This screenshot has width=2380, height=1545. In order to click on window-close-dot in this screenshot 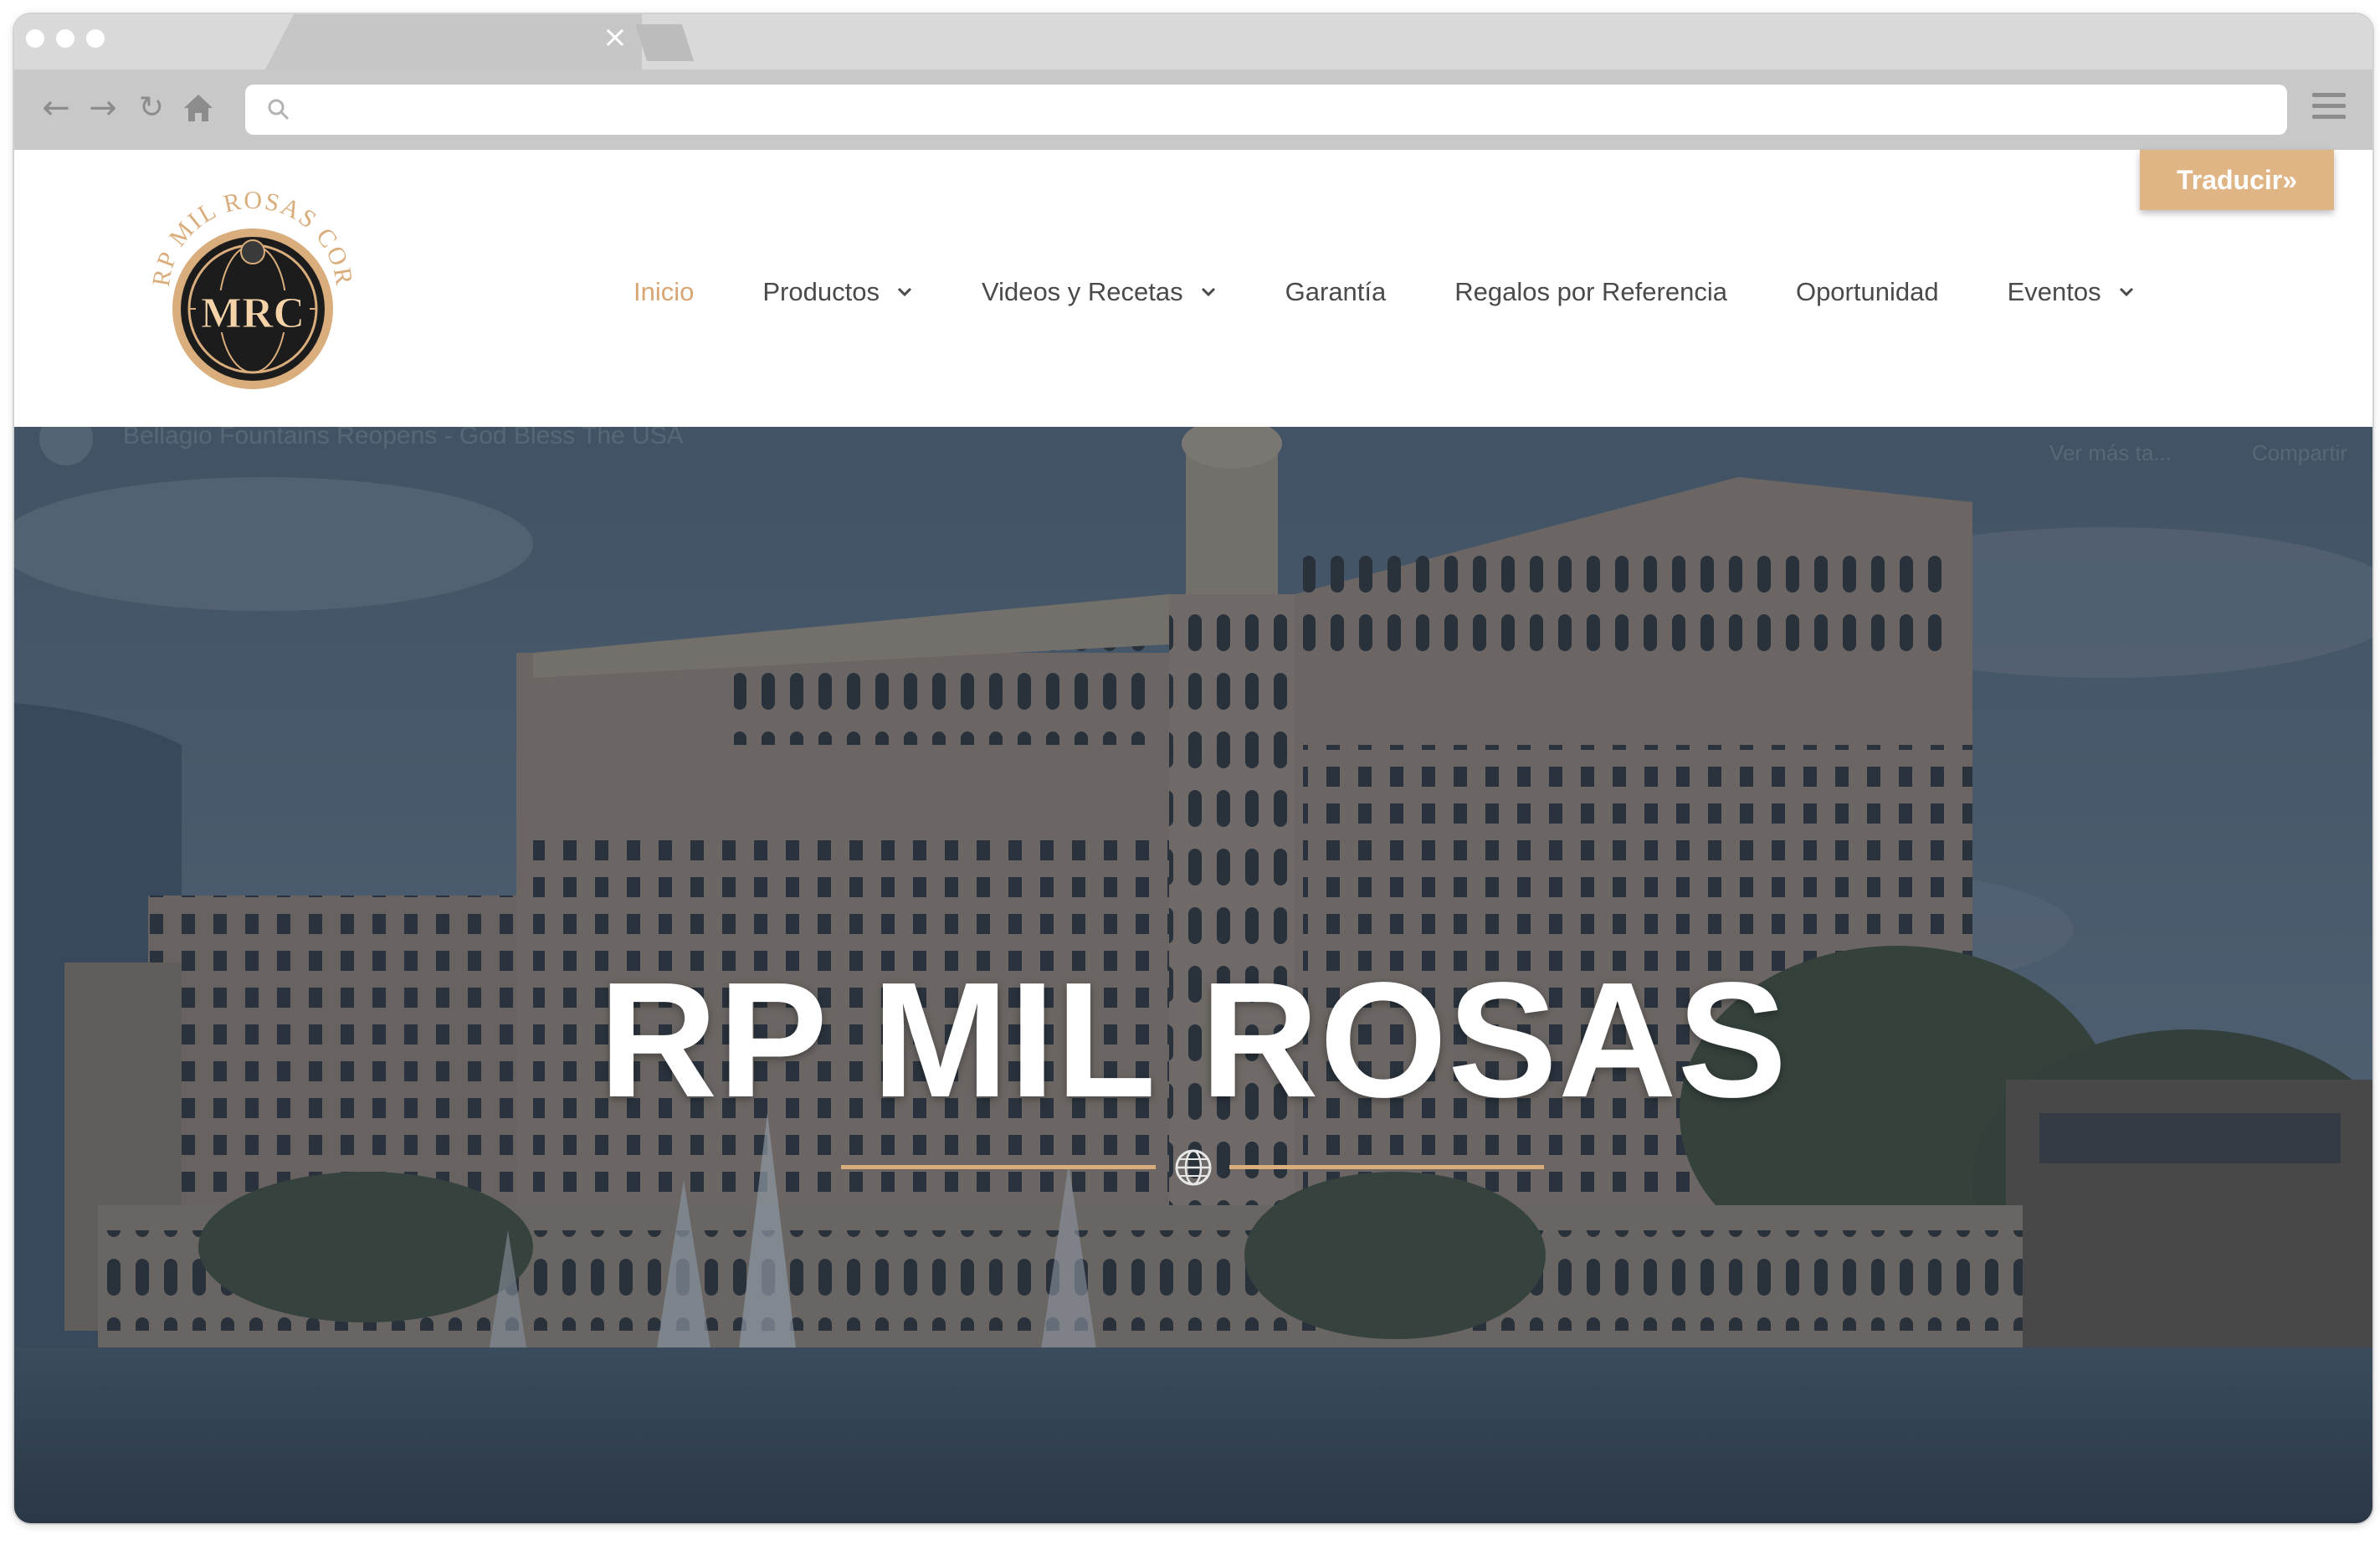, I will do `click(35, 38)`.